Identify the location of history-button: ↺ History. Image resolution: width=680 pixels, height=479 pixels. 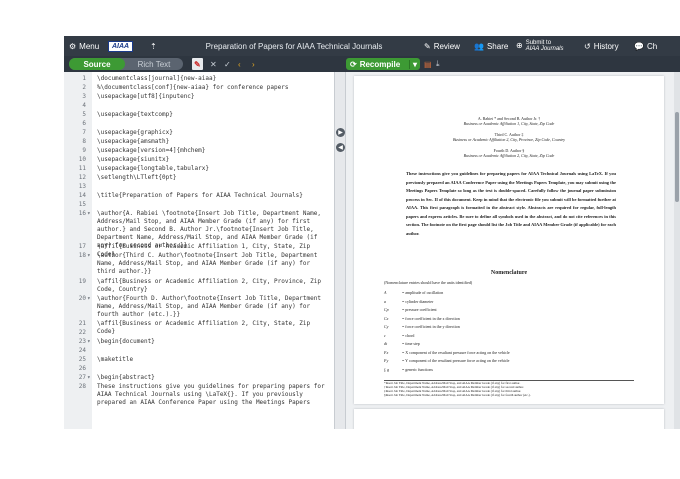
(601, 46).